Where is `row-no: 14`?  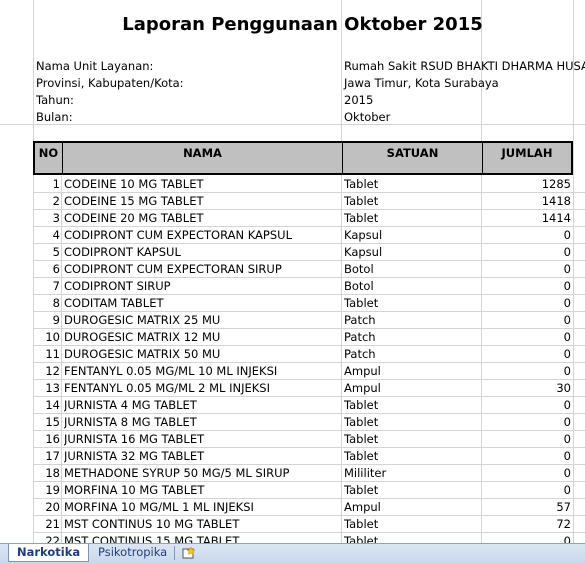
row-no: 14 is located at coordinates (46, 405).